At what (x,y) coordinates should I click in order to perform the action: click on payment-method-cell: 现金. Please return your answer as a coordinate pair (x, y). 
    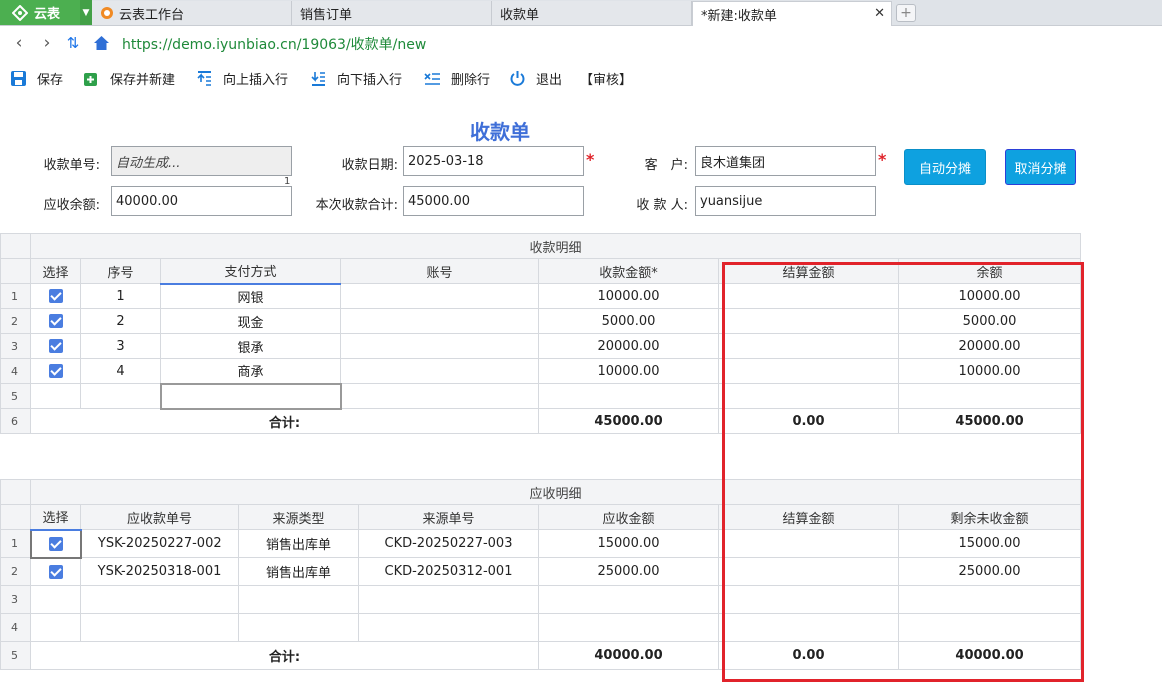
    Looking at the image, I should click on (250, 321).